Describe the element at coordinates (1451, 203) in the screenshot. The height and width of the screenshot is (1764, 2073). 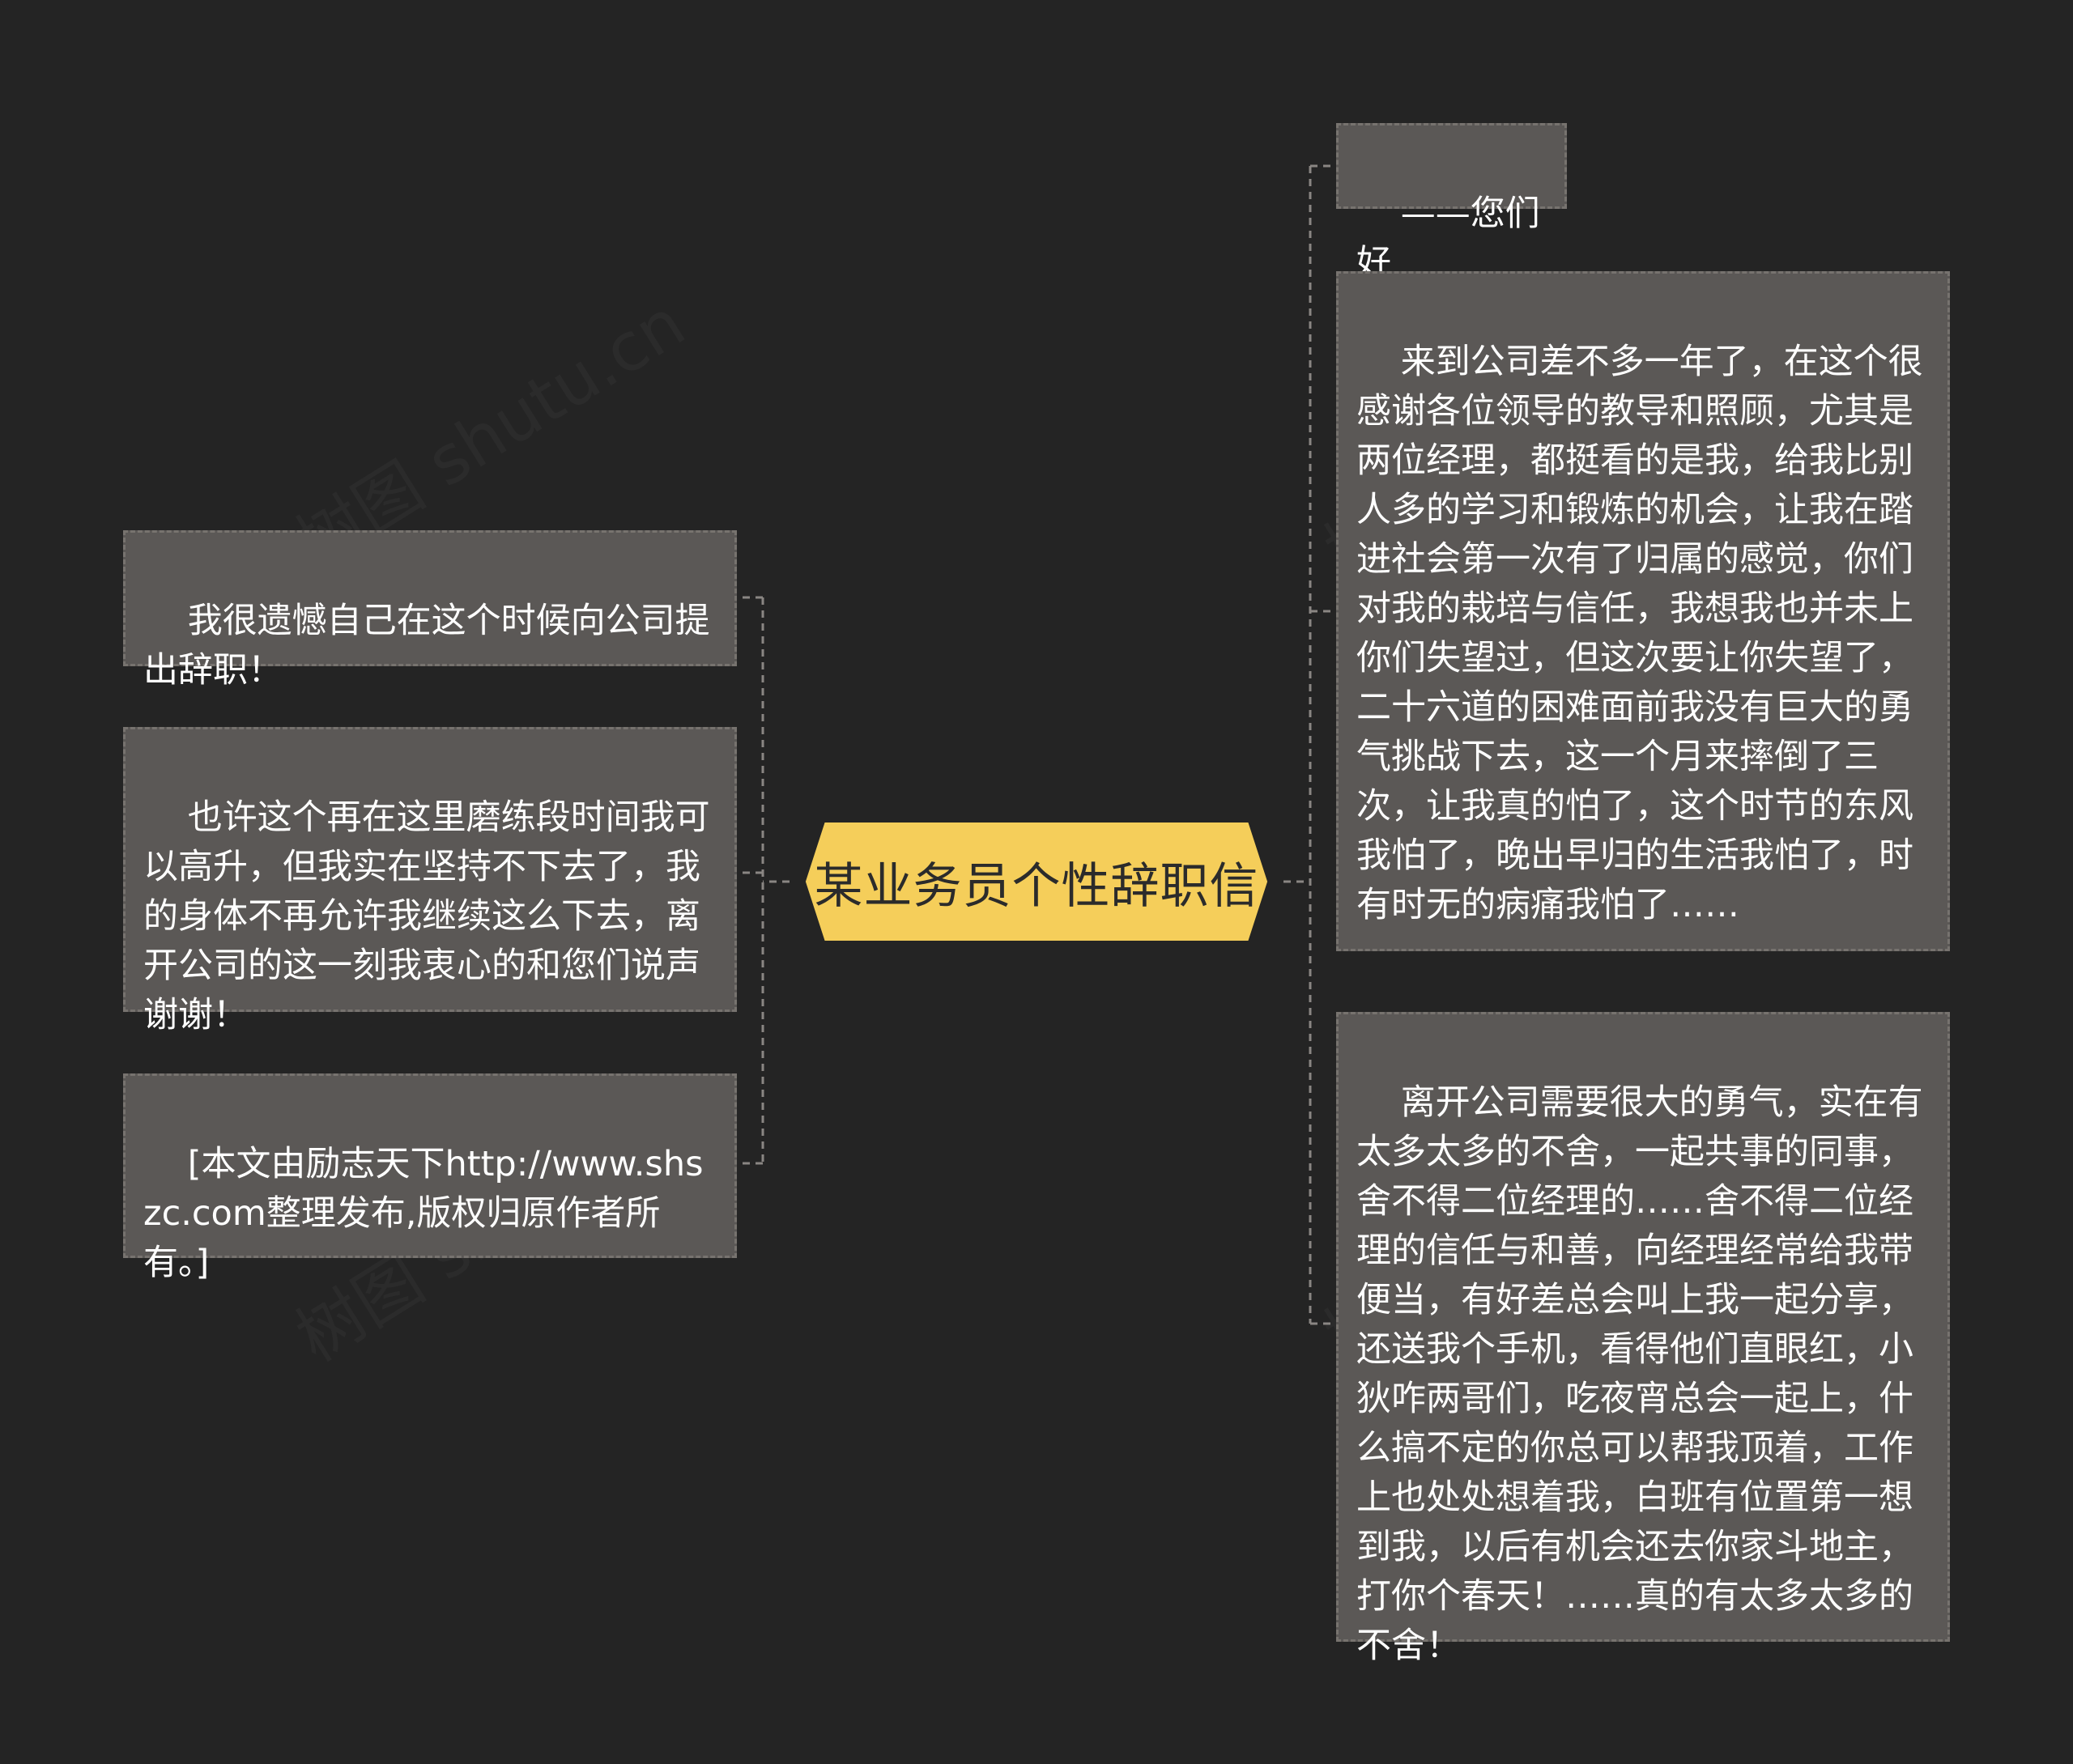
I see `right-node-greeting: ——您们好` at that location.